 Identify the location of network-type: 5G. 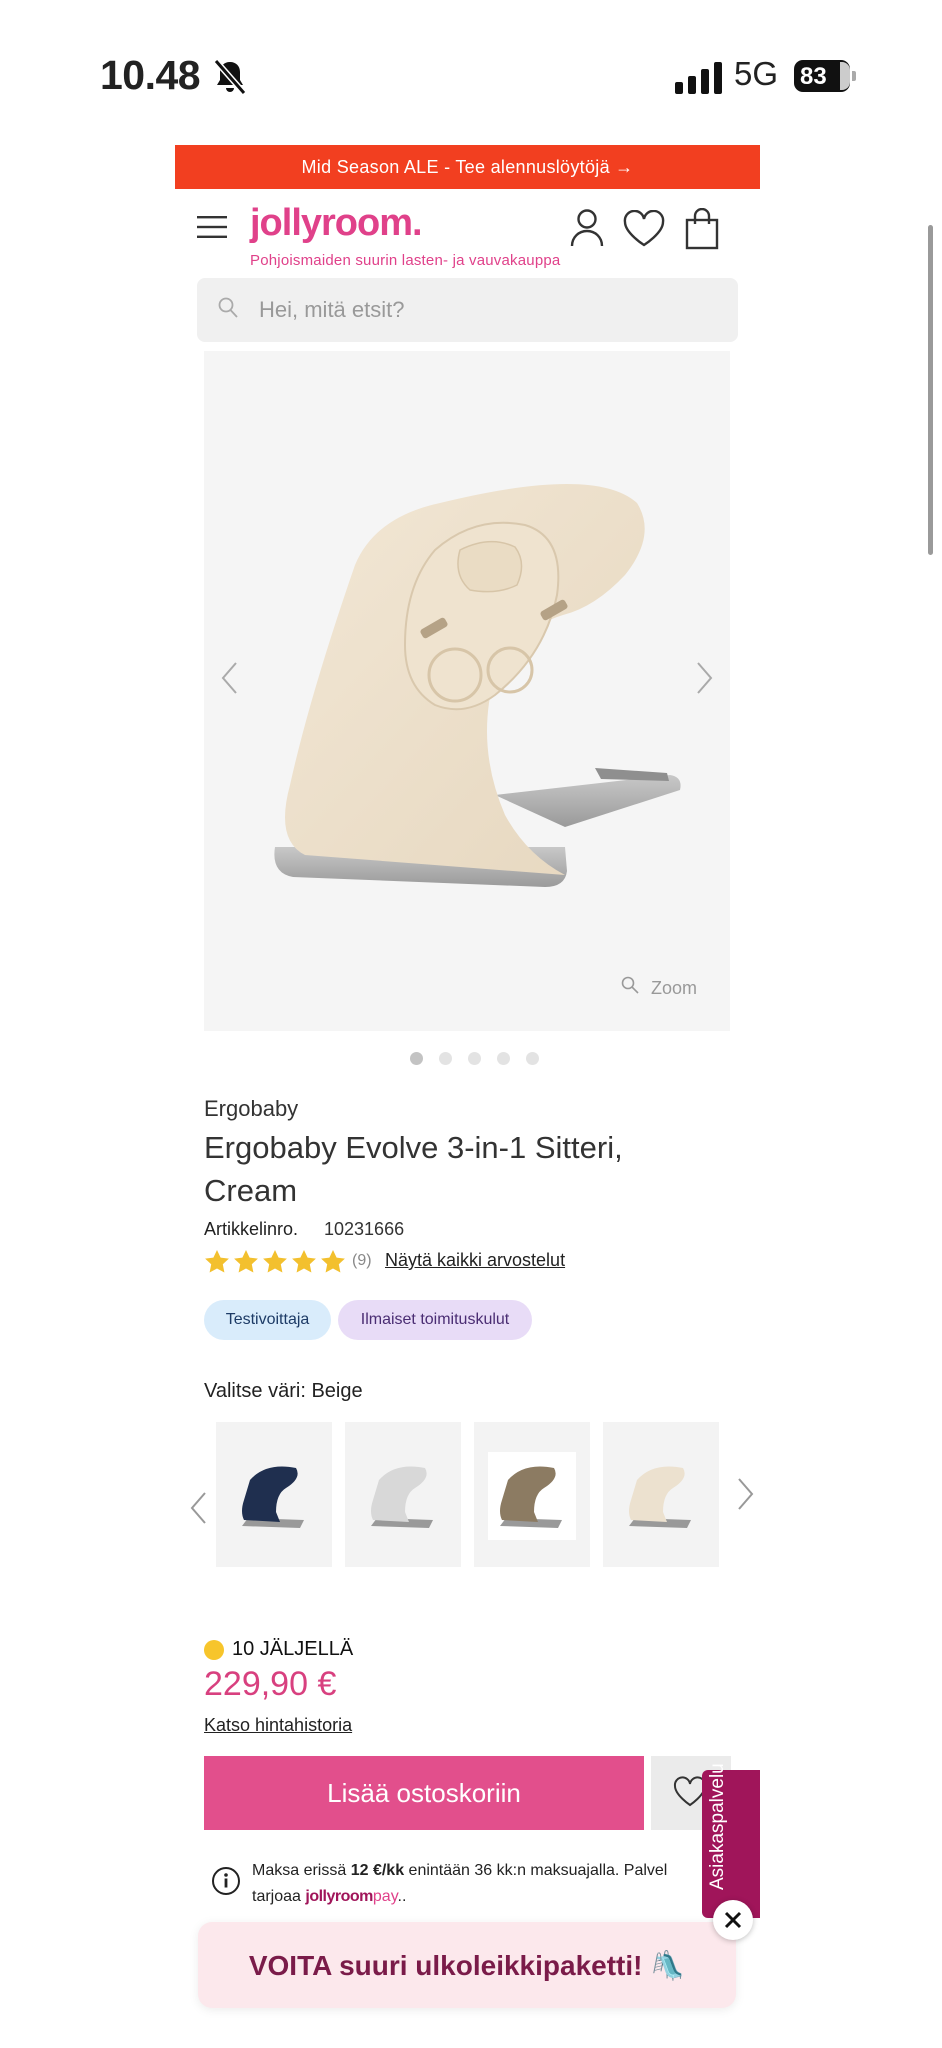
(756, 73).